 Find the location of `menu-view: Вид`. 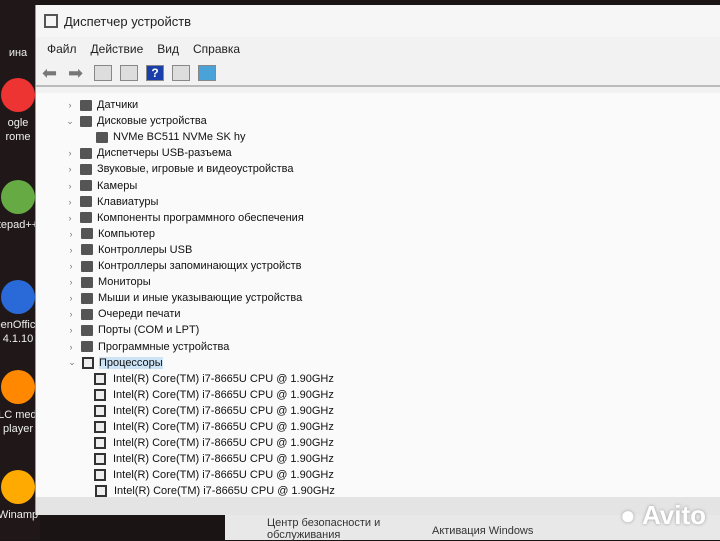

menu-view: Вид is located at coordinates (168, 49).